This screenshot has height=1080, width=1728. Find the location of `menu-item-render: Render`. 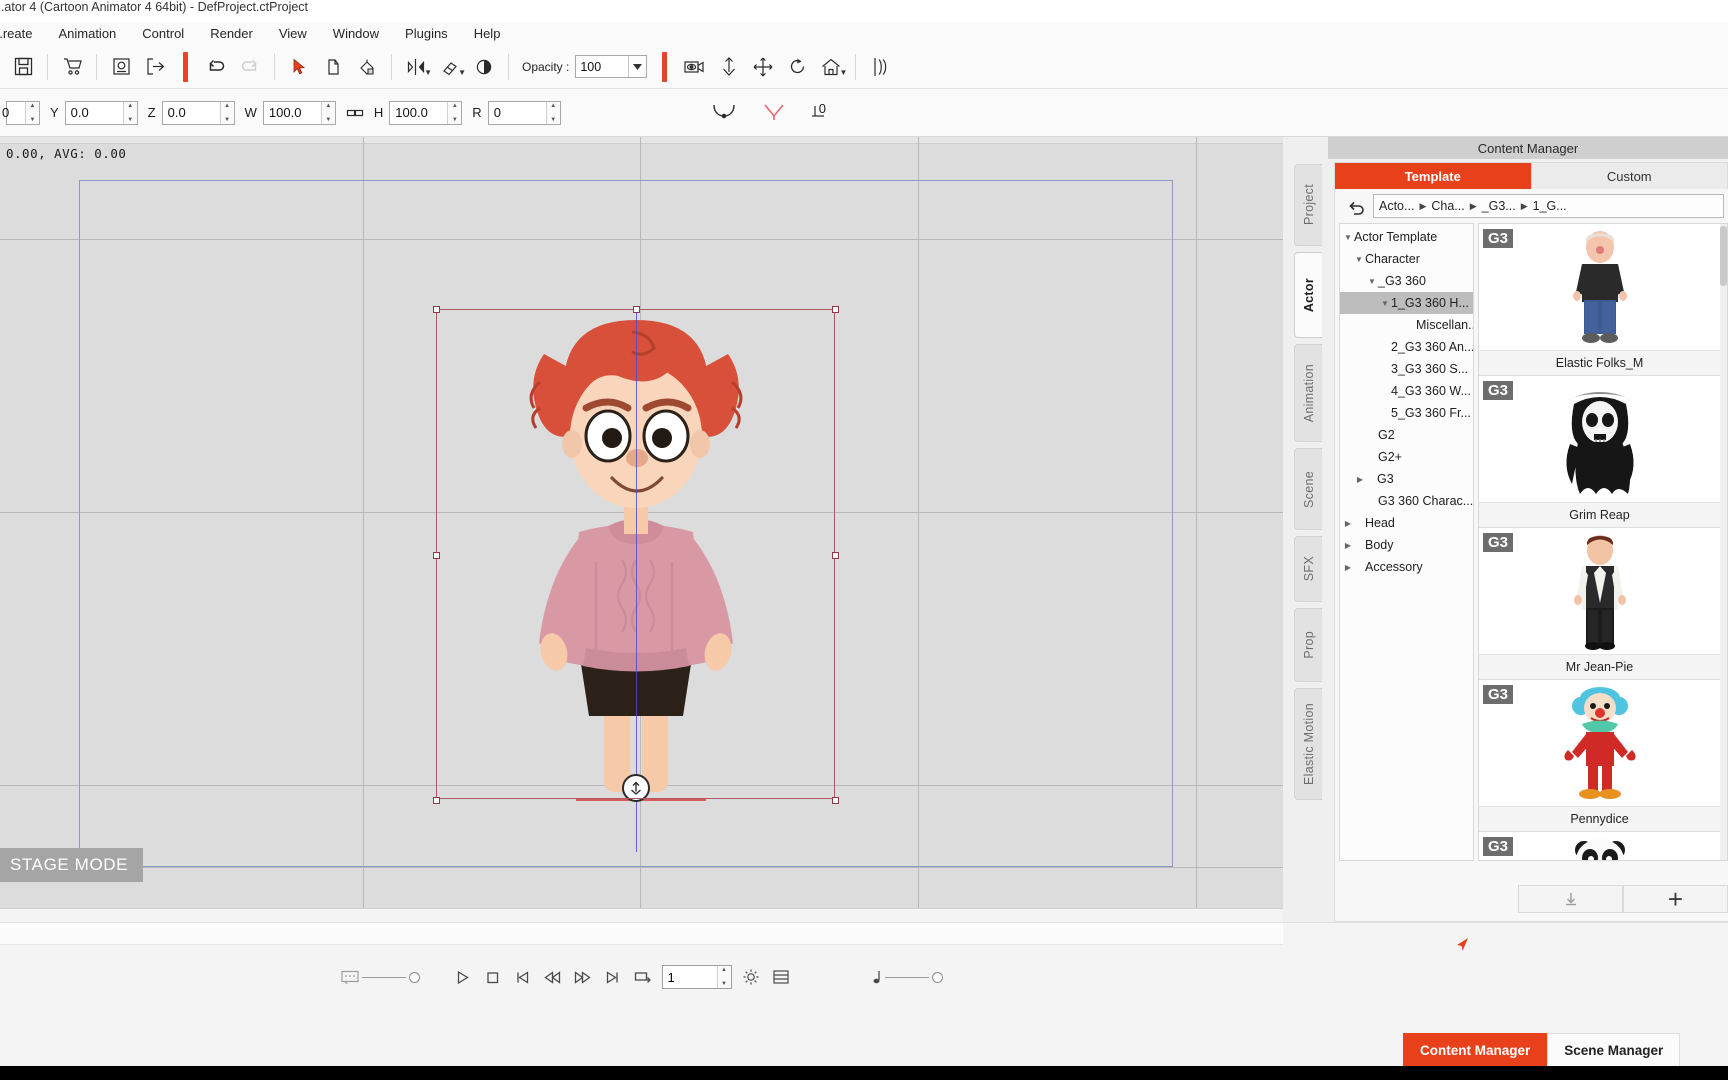

menu-item-render: Render is located at coordinates (231, 33).